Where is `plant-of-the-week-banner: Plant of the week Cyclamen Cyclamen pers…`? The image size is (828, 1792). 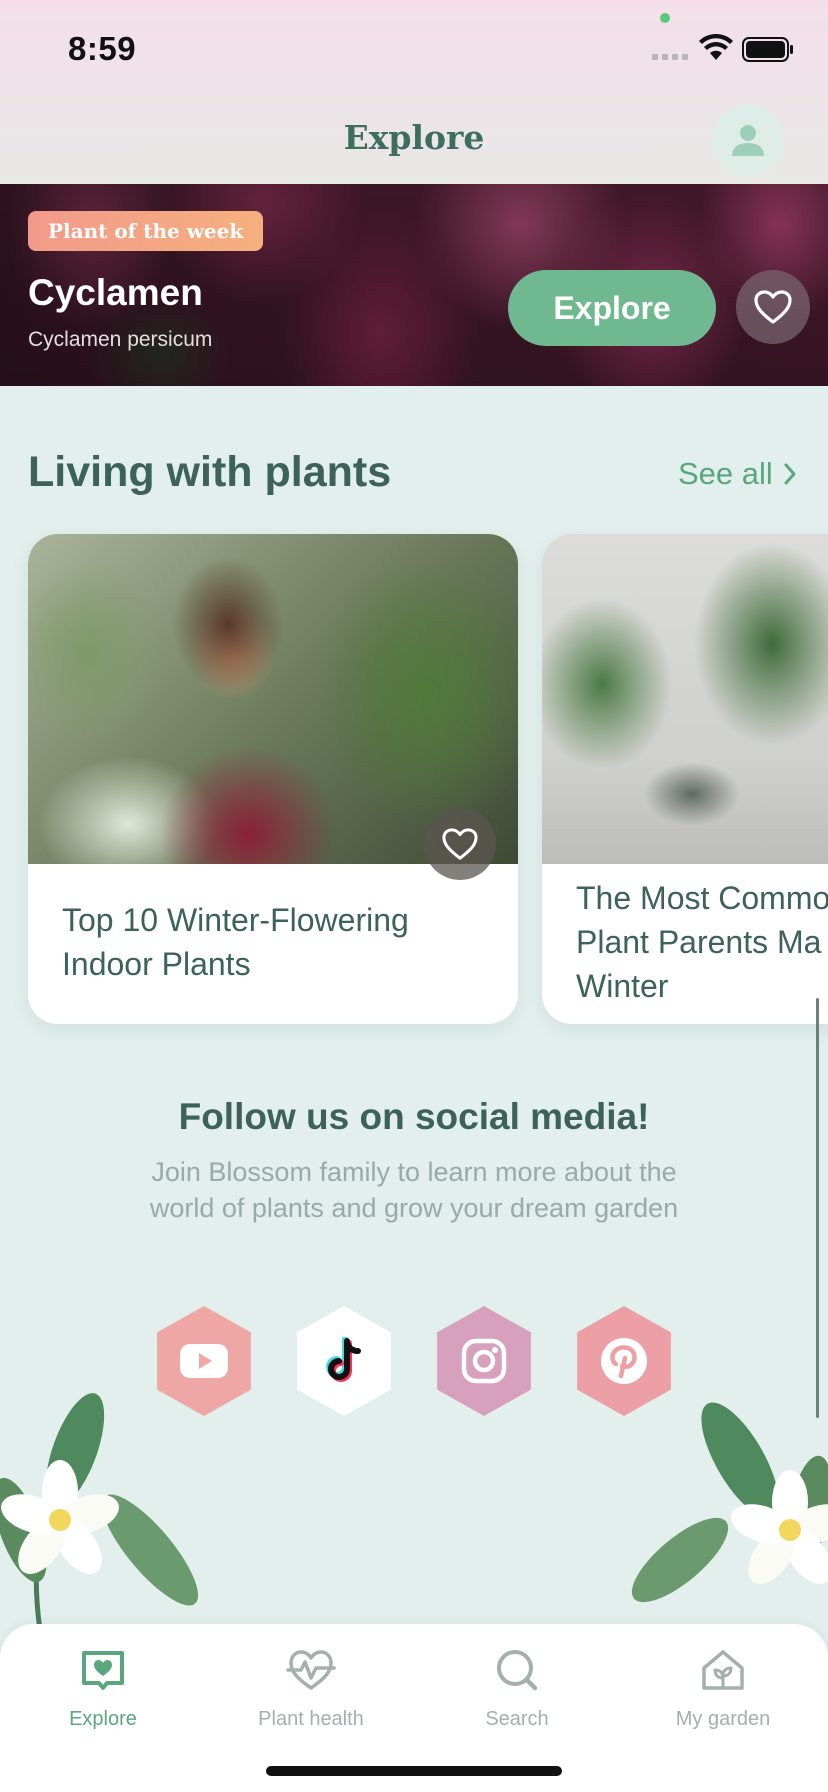
plant-of-the-week-banner: Plant of the week Cyclamen Cyclamen pers… is located at coordinates (414, 285).